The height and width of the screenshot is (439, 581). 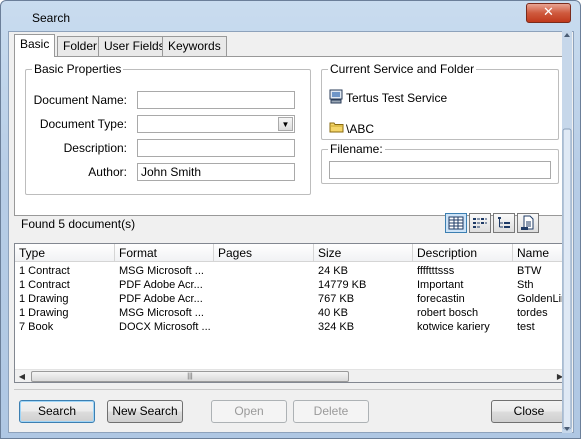 What do you see at coordinates (529, 271) in the screenshot?
I see `cell-name: BTW` at bounding box center [529, 271].